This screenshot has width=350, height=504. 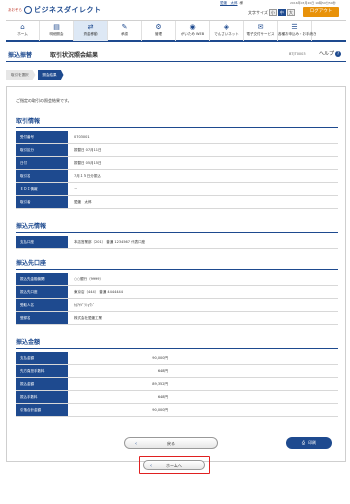 I want to click on nav-item-densai: ◈ でんさいネット, so click(x=227, y=31).